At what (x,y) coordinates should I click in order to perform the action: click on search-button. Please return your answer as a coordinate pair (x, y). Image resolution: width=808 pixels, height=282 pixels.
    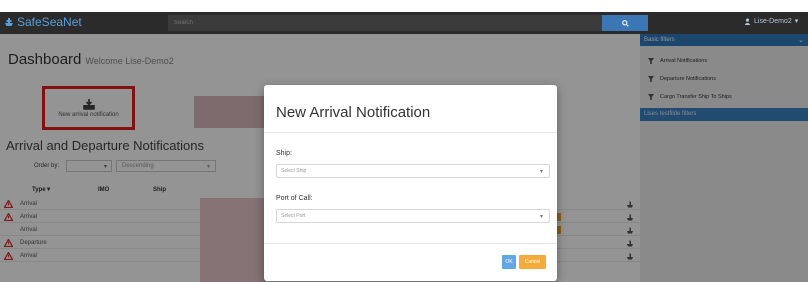
    Looking at the image, I should click on (625, 23).